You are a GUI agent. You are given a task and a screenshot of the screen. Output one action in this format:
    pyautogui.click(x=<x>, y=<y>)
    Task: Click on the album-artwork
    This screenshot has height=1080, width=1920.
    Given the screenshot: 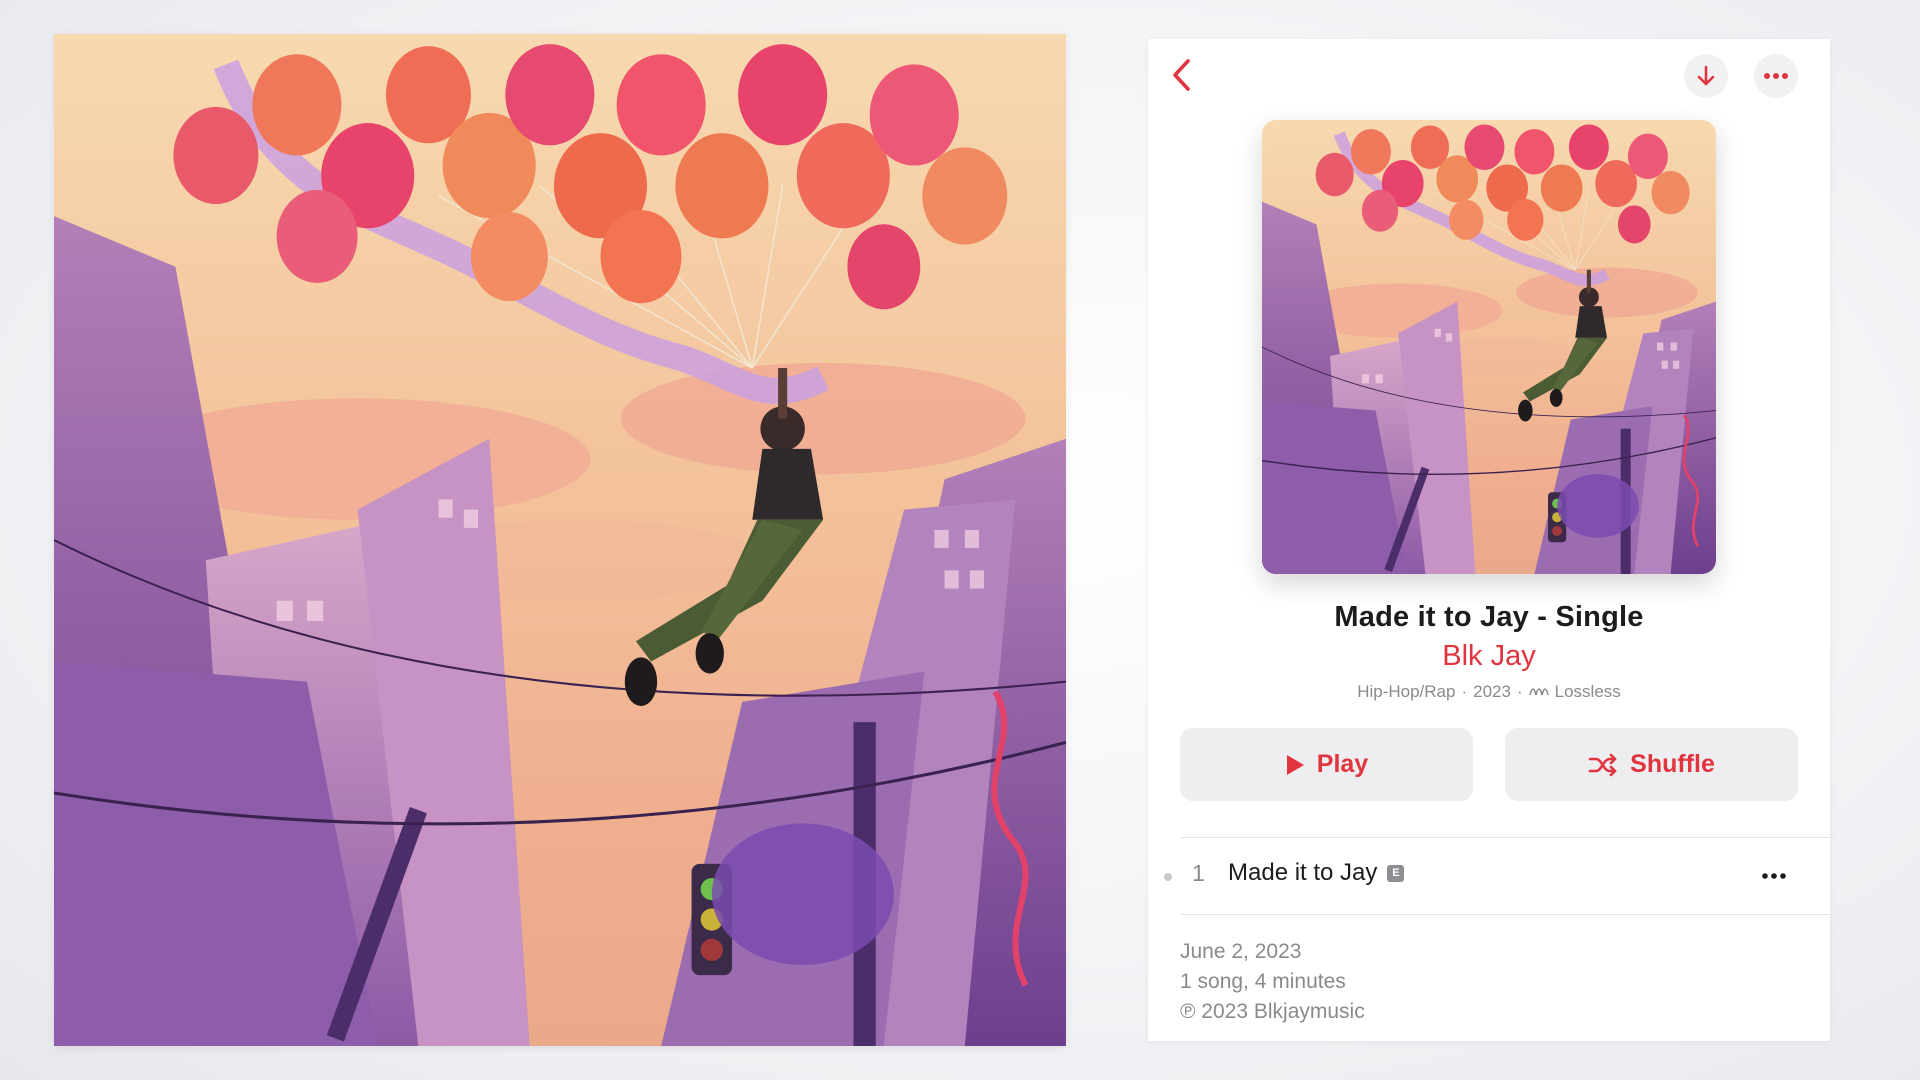 What is the action you would take?
    pyautogui.click(x=1489, y=347)
    